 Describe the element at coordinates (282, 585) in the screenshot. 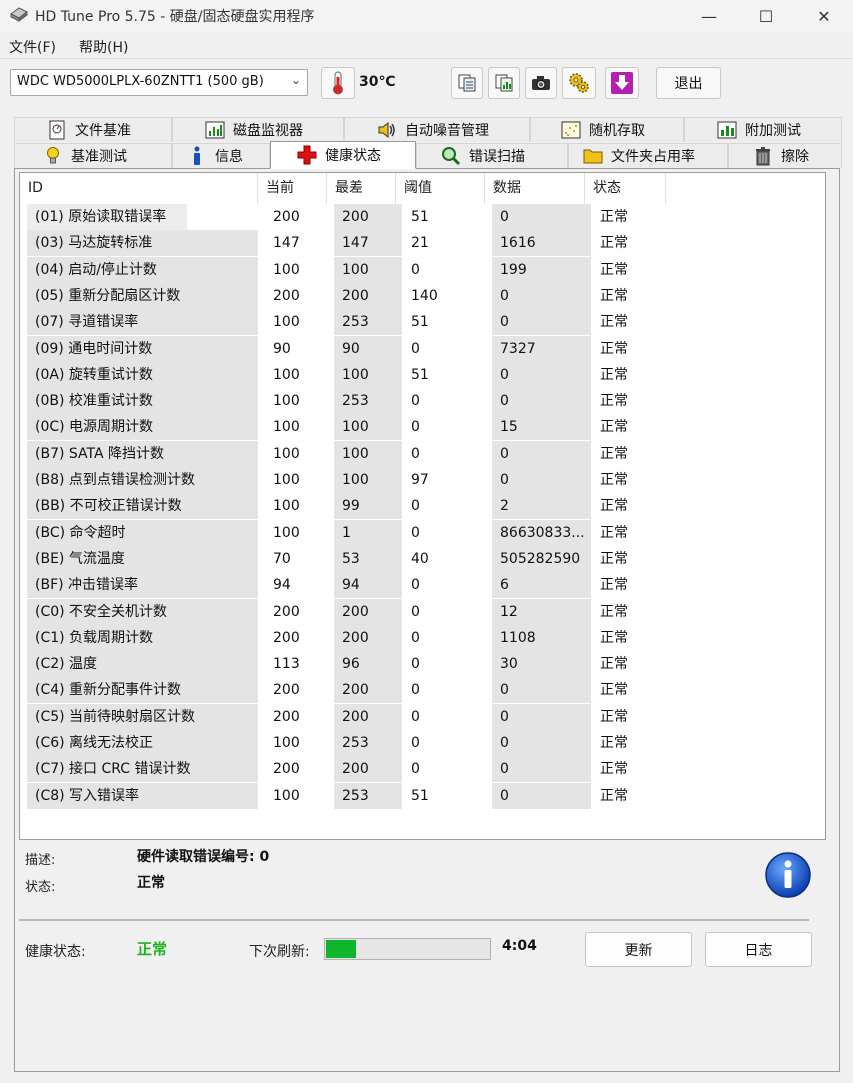

I see `cell-current: 94` at that location.